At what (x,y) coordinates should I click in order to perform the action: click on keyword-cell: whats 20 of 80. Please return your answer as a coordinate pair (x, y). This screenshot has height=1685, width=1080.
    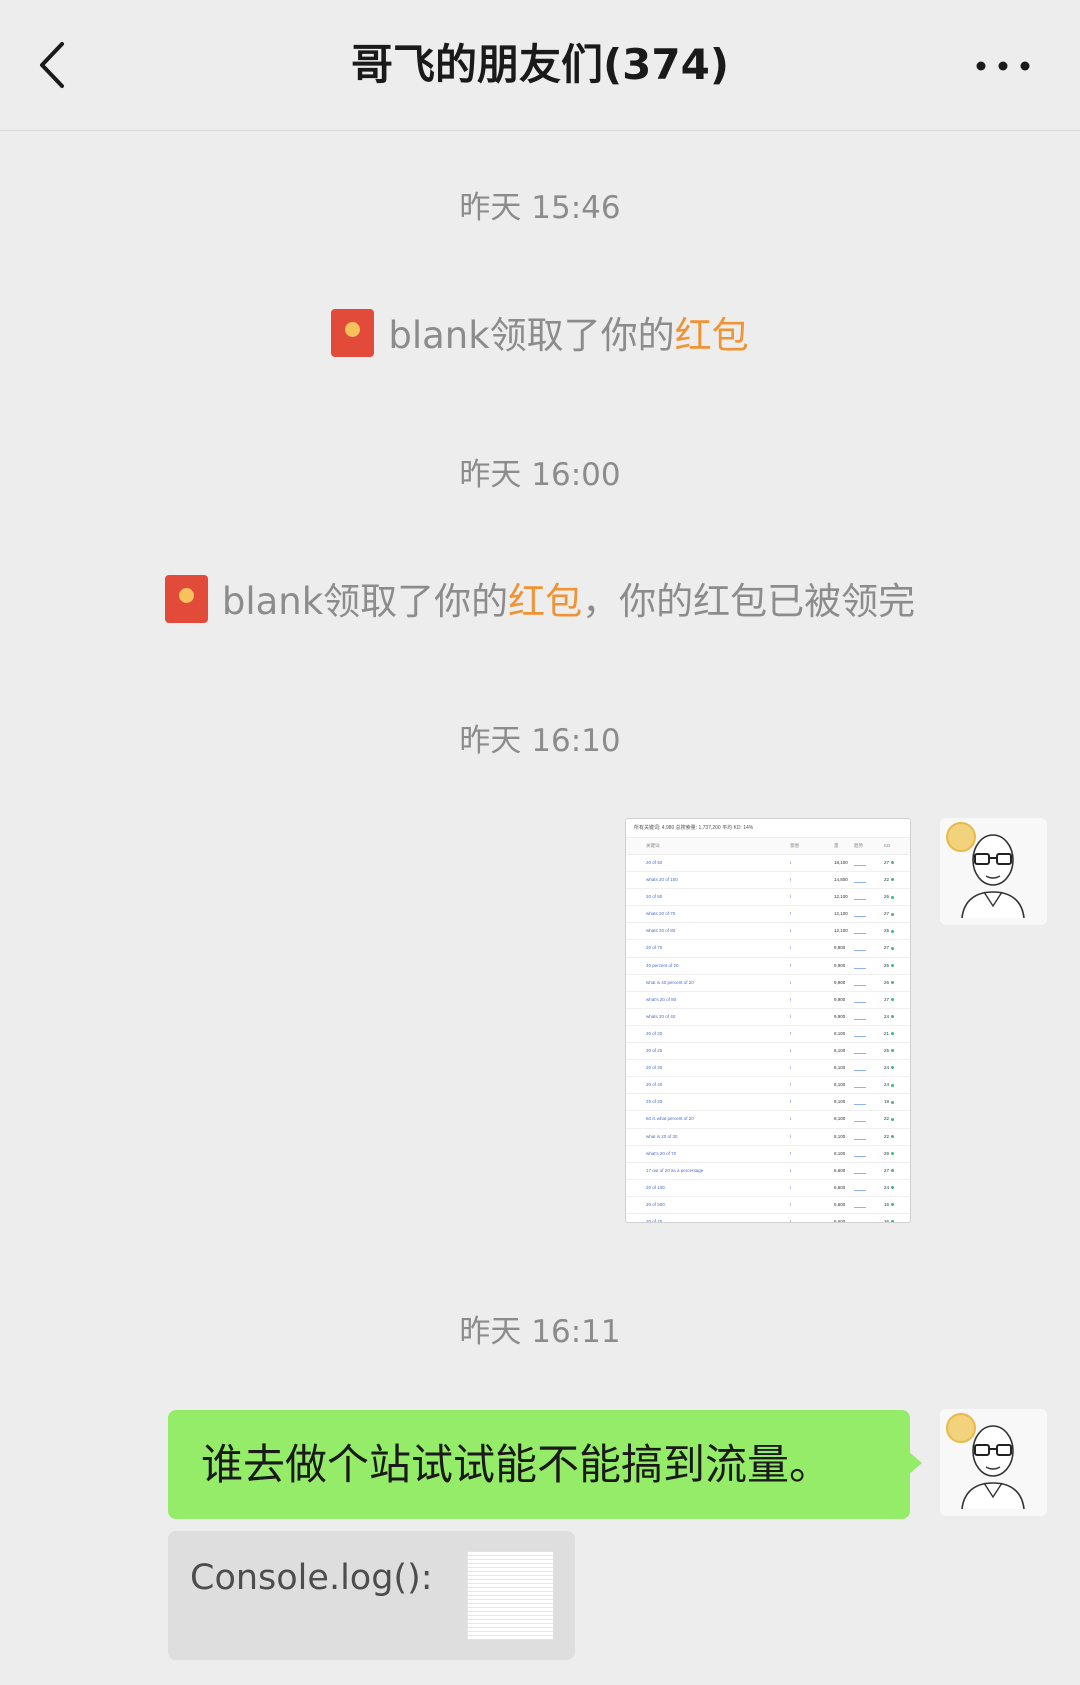
    Looking at the image, I should click on (661, 931).